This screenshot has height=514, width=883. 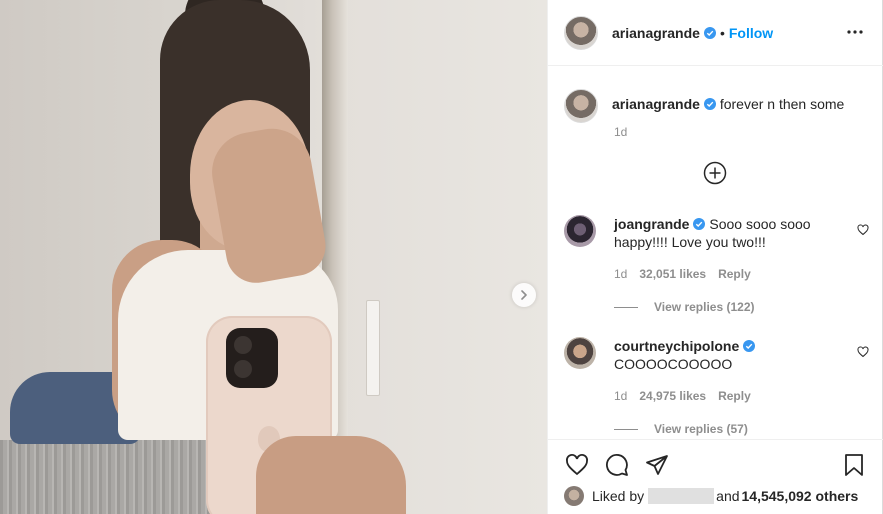 I want to click on share-button, so click(x=657, y=465).